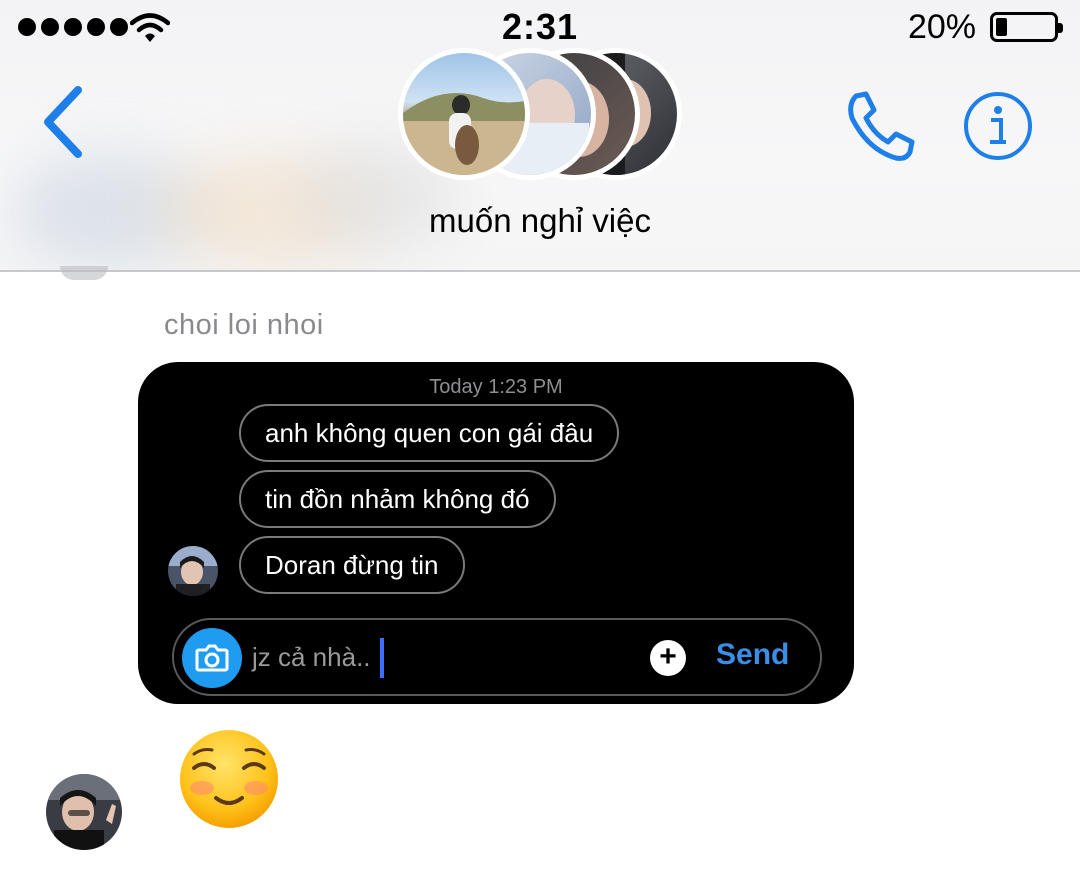 This screenshot has height=875, width=1080. I want to click on info-icon, so click(998, 126).